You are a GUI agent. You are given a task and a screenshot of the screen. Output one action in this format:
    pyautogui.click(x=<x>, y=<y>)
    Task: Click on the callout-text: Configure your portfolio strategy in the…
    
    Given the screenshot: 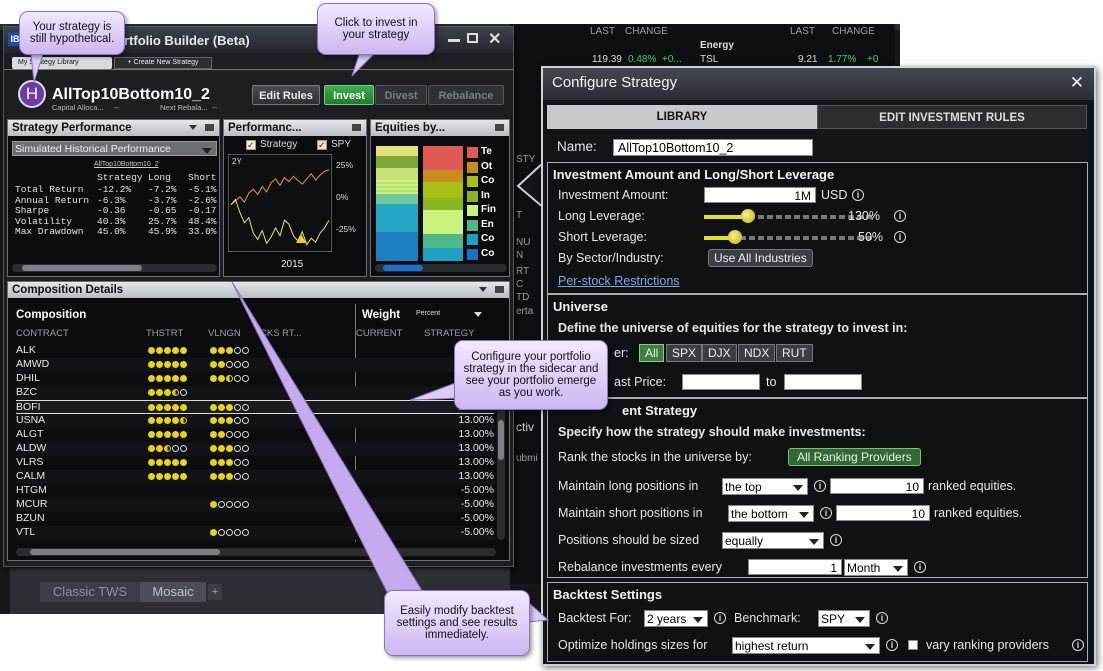 What is the action you would take?
    pyautogui.click(x=531, y=375)
    